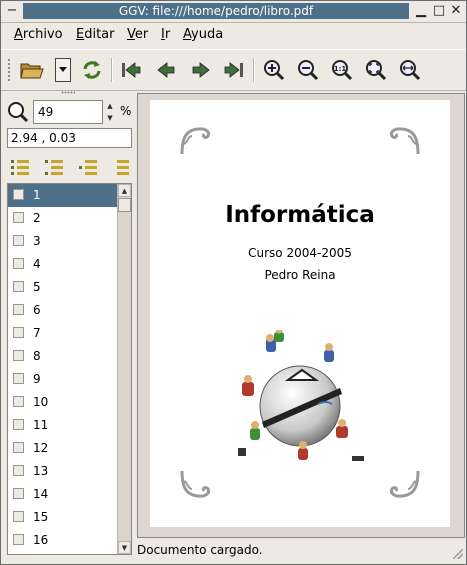 This screenshot has width=467, height=565. I want to click on scroll-thumb, so click(124, 205).